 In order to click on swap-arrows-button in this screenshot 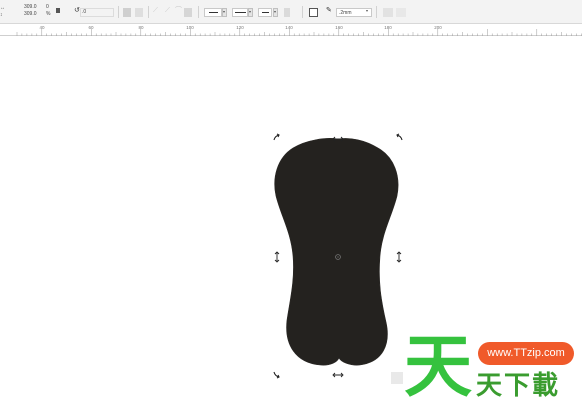, I will do `click(287, 12)`.